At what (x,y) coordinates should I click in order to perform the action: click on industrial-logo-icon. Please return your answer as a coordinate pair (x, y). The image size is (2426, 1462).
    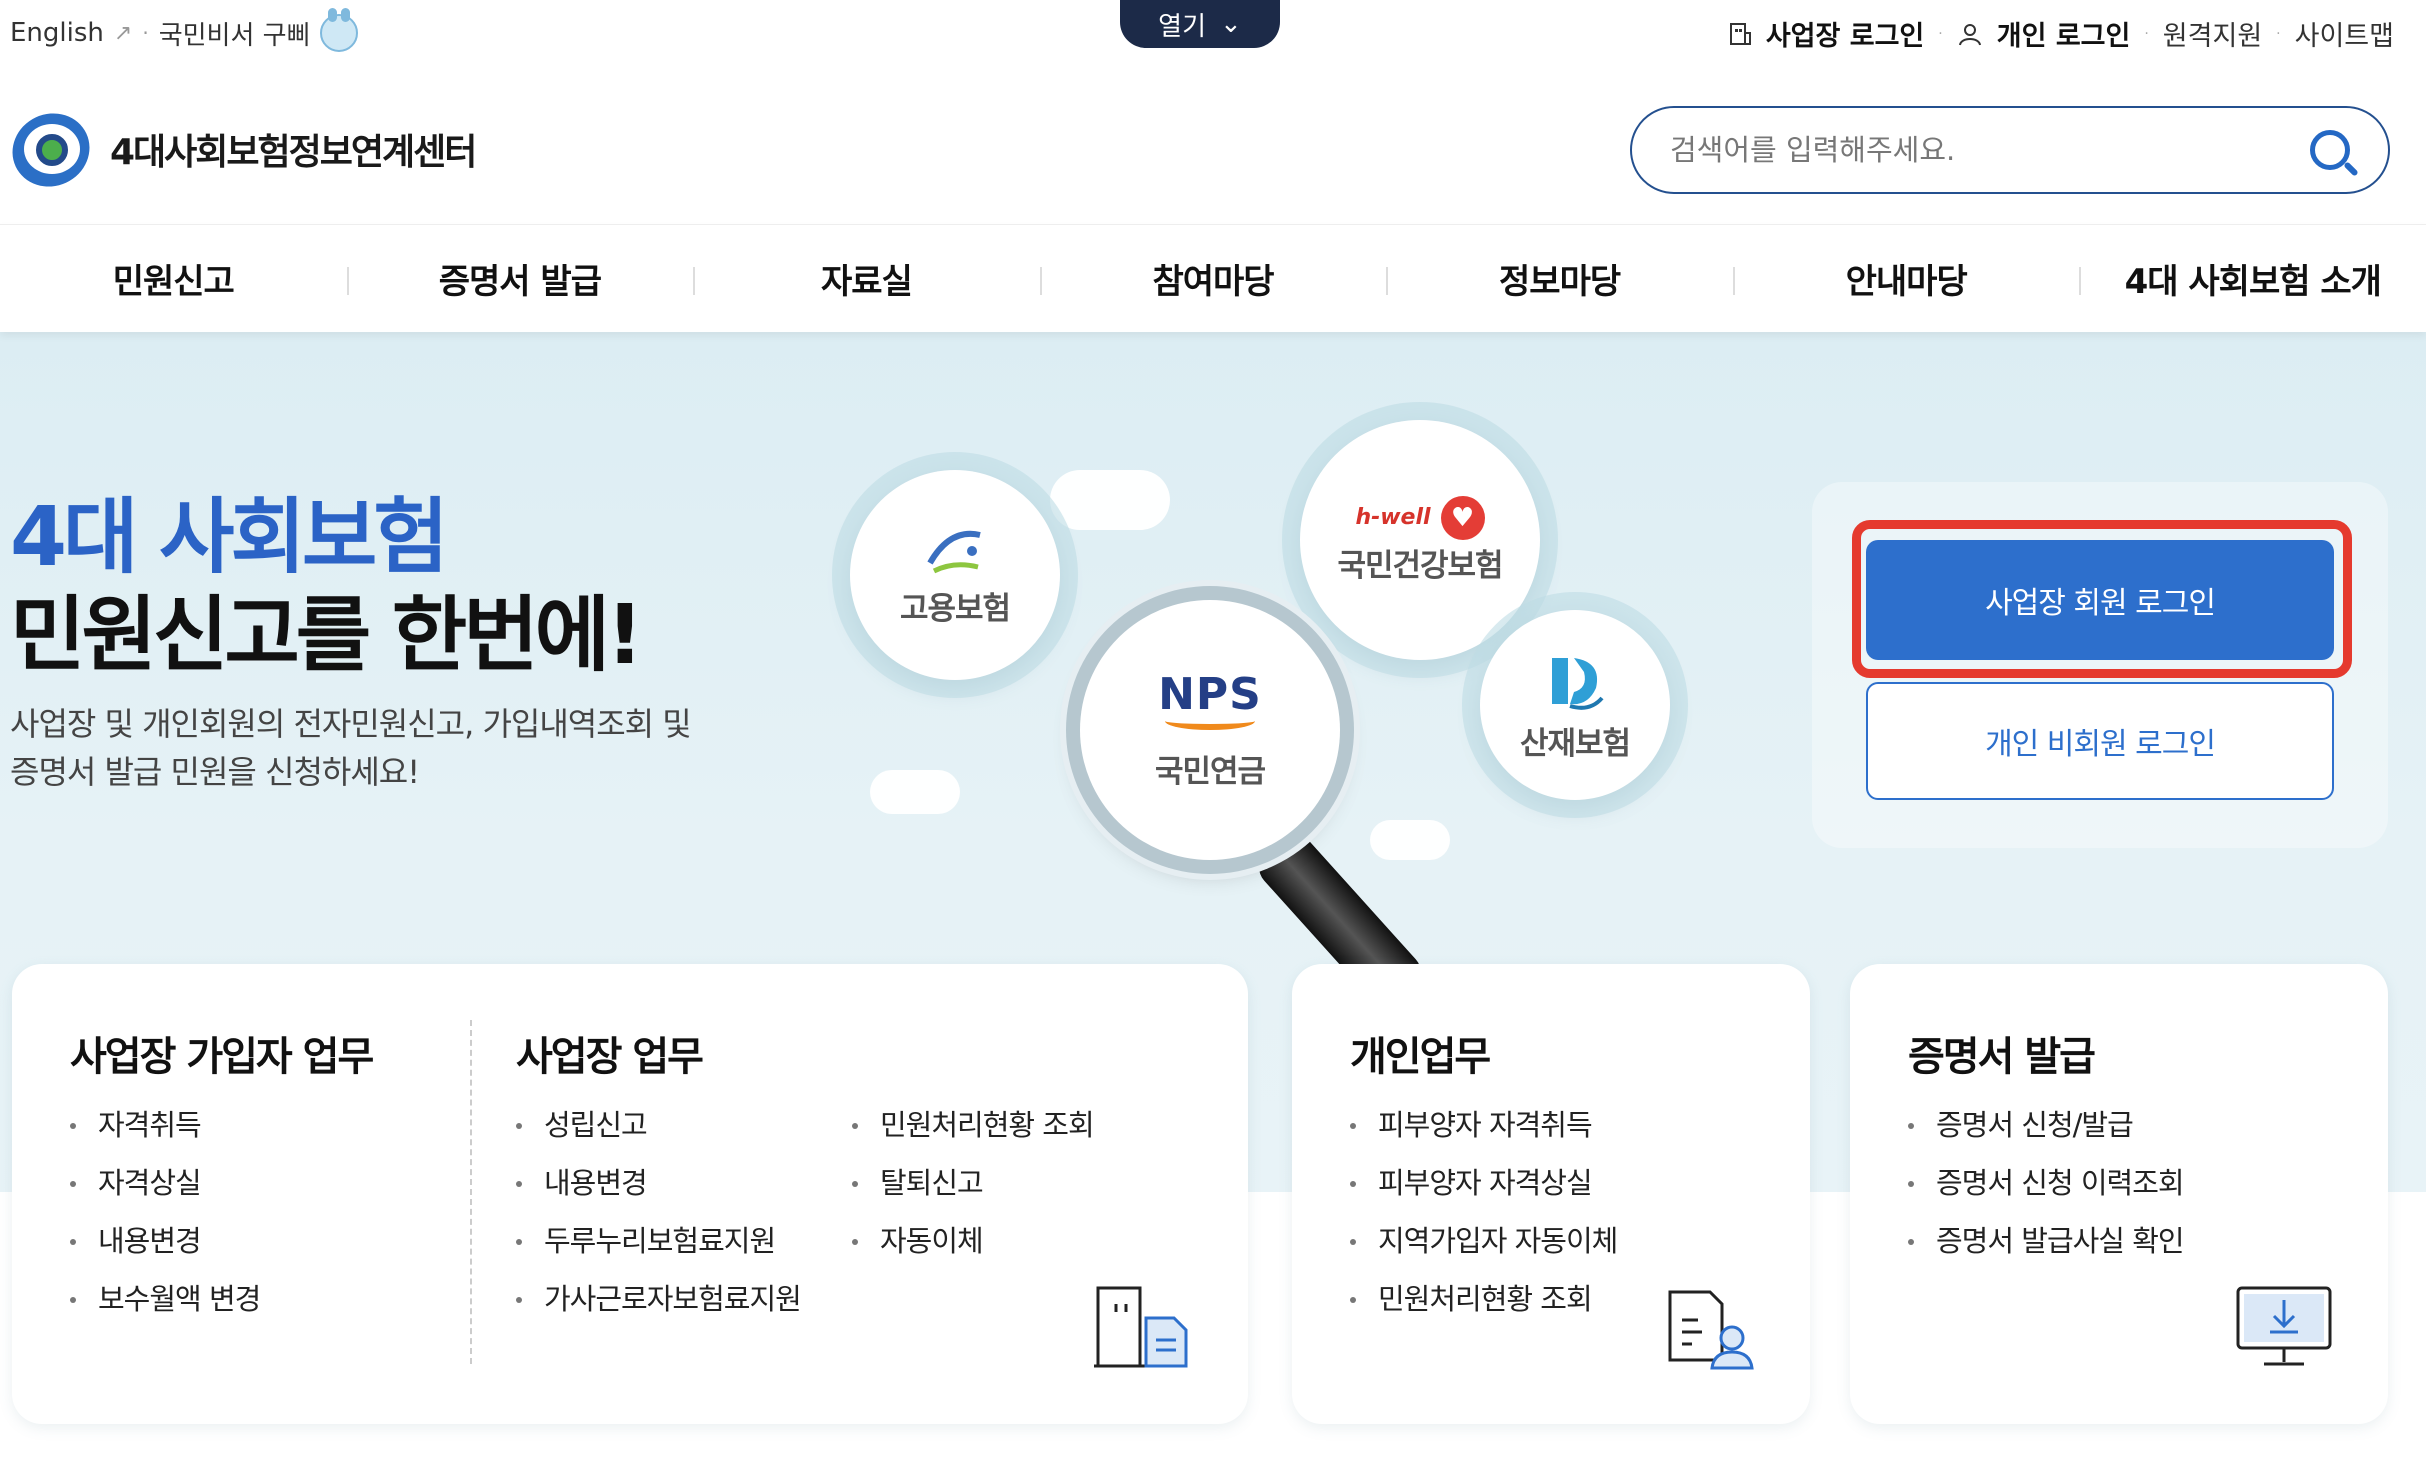
    Looking at the image, I should click on (1578, 683).